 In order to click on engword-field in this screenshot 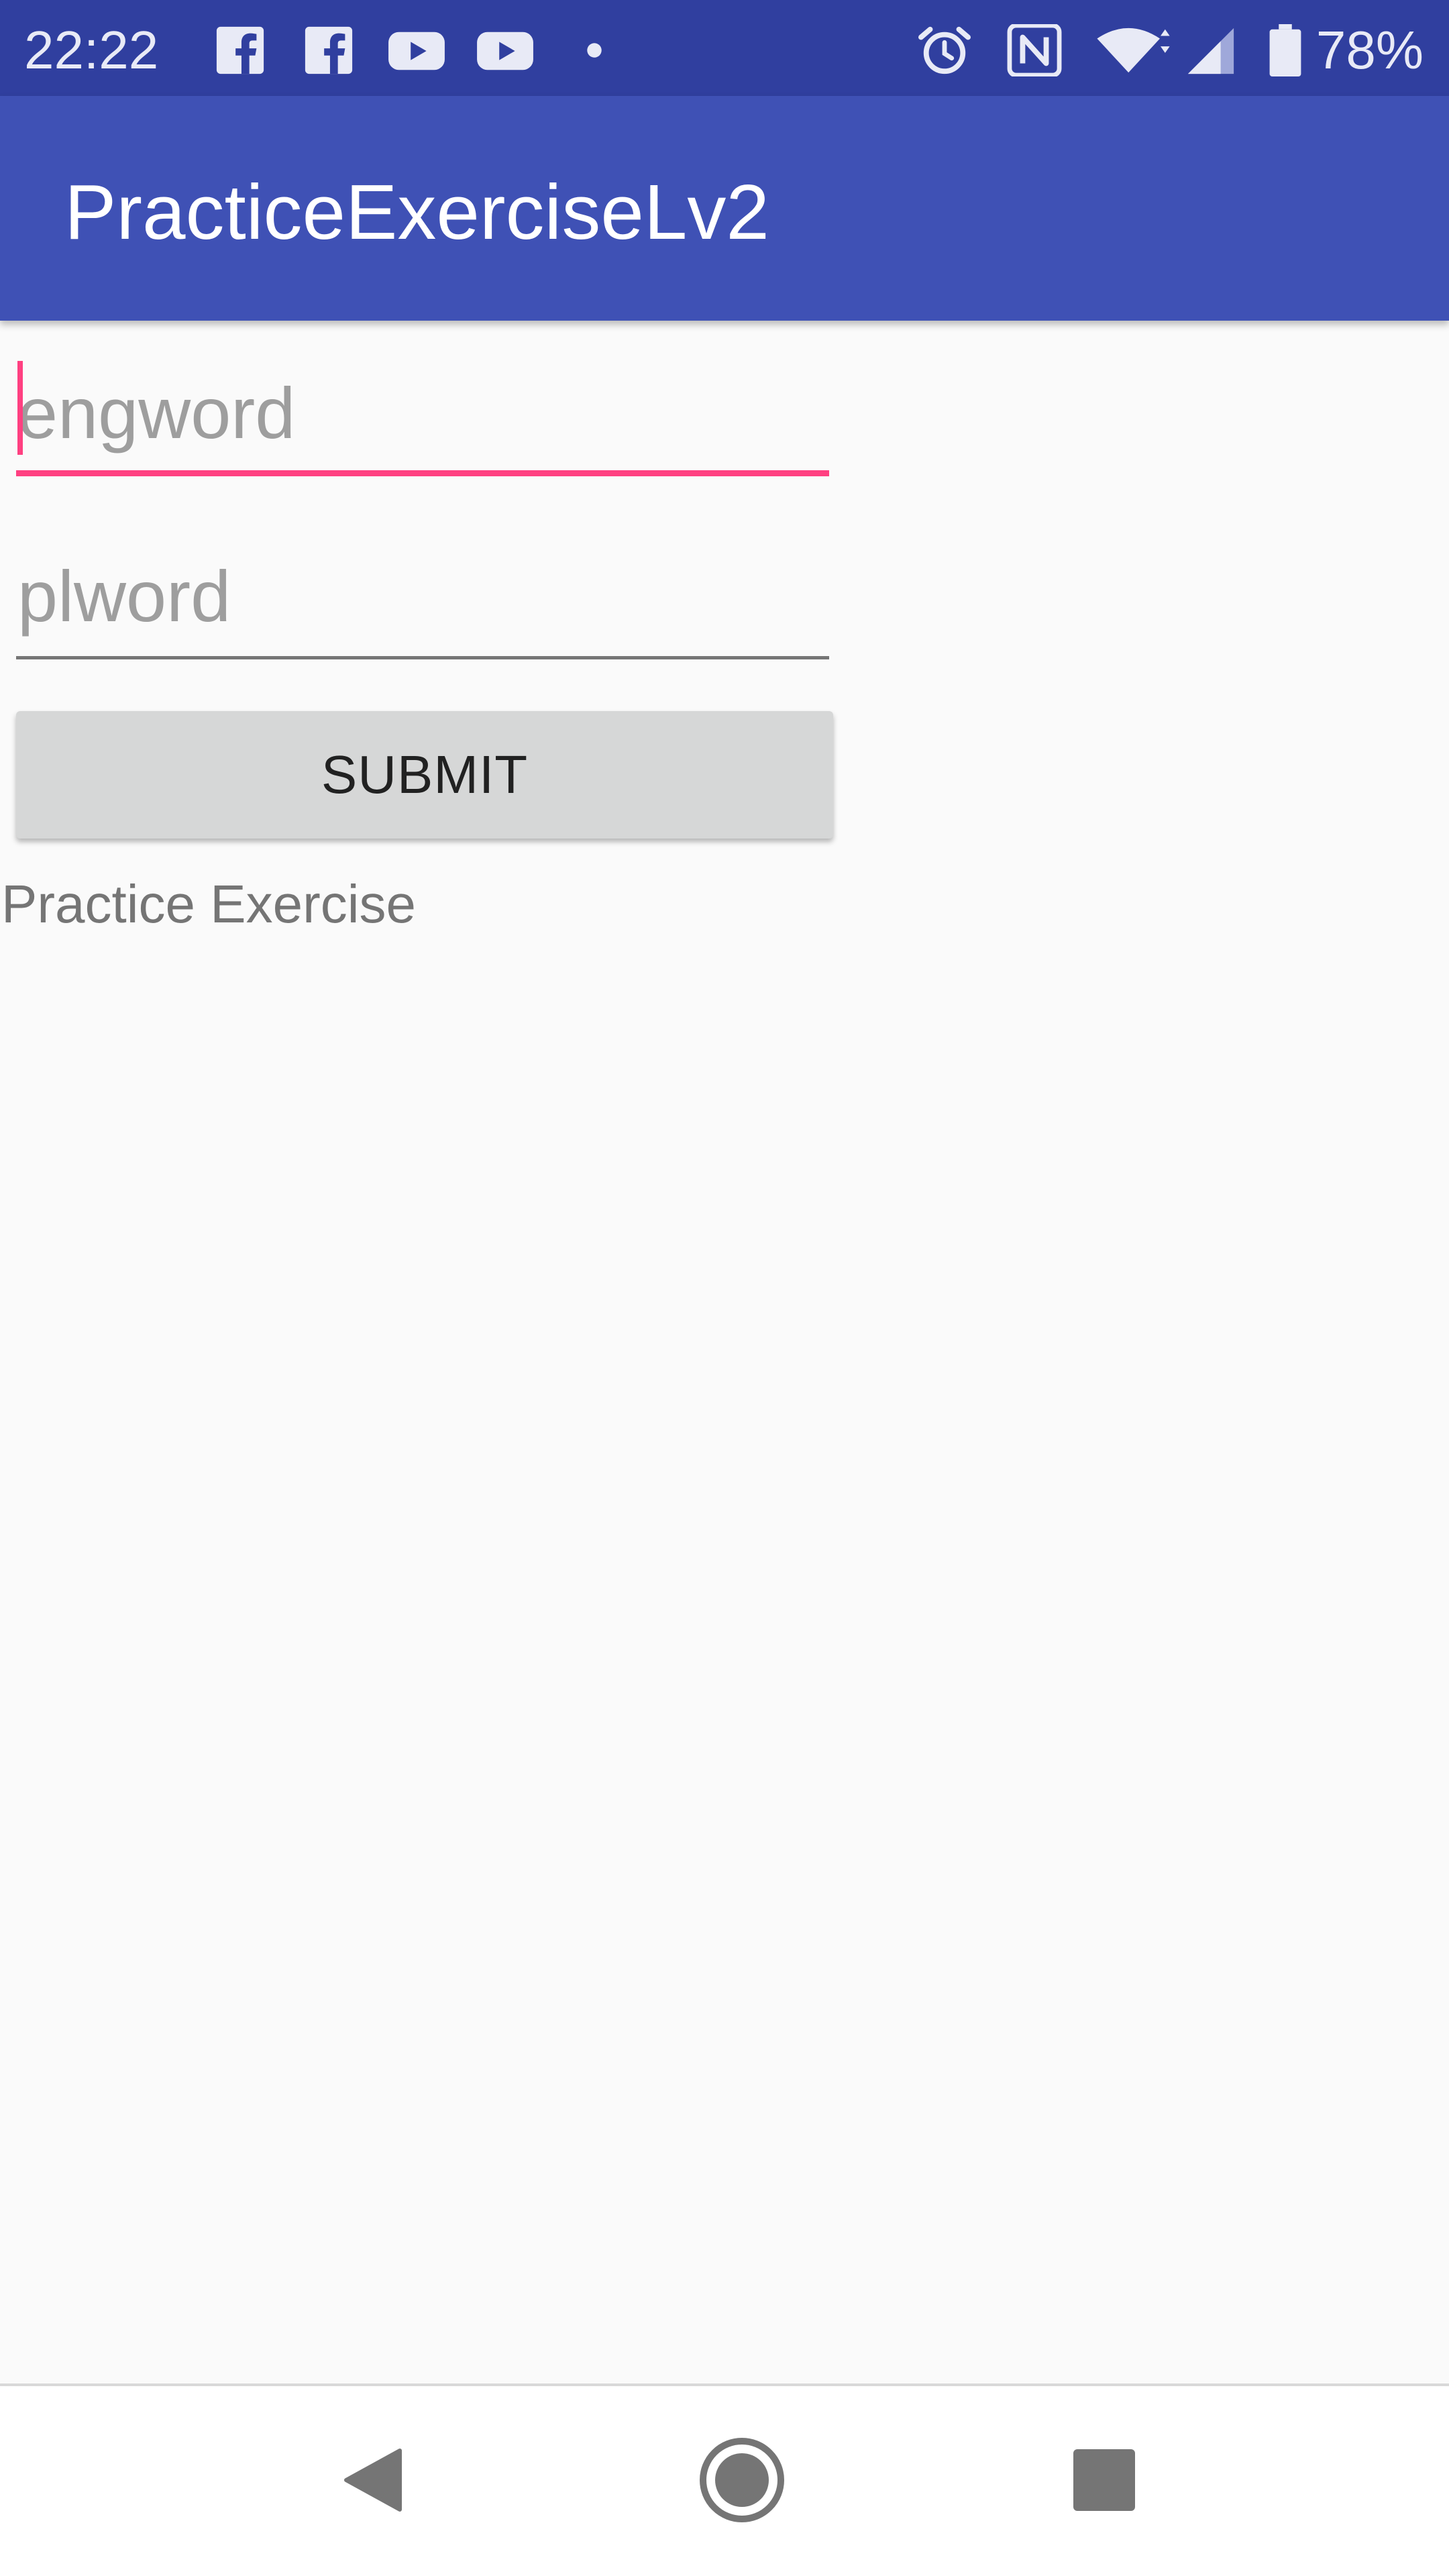, I will do `click(422, 412)`.